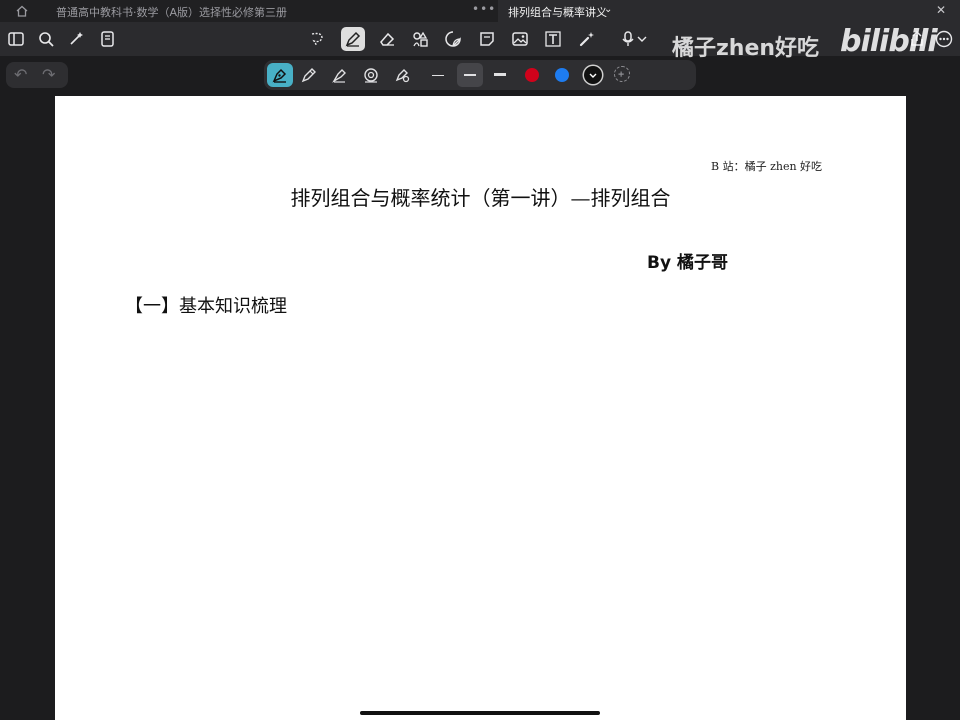 Image resolution: width=960 pixels, height=720 pixels. What do you see at coordinates (944, 39) in the screenshot?
I see `more-icon` at bounding box center [944, 39].